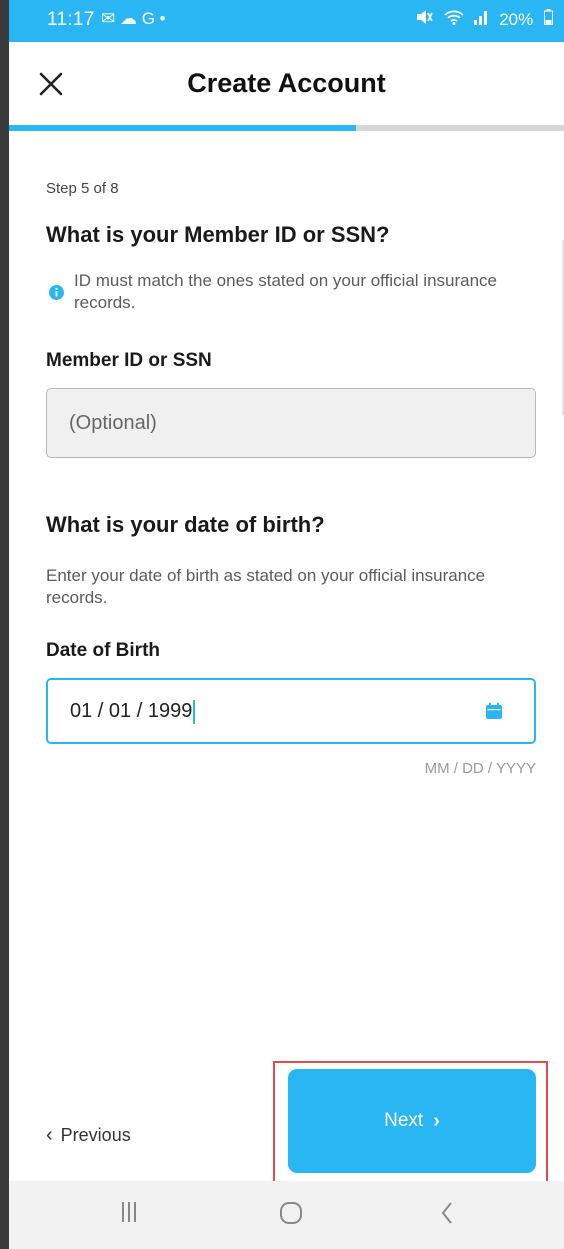 The height and width of the screenshot is (1249, 564). What do you see at coordinates (456, 19) in the screenshot?
I see `wifi-icon` at bounding box center [456, 19].